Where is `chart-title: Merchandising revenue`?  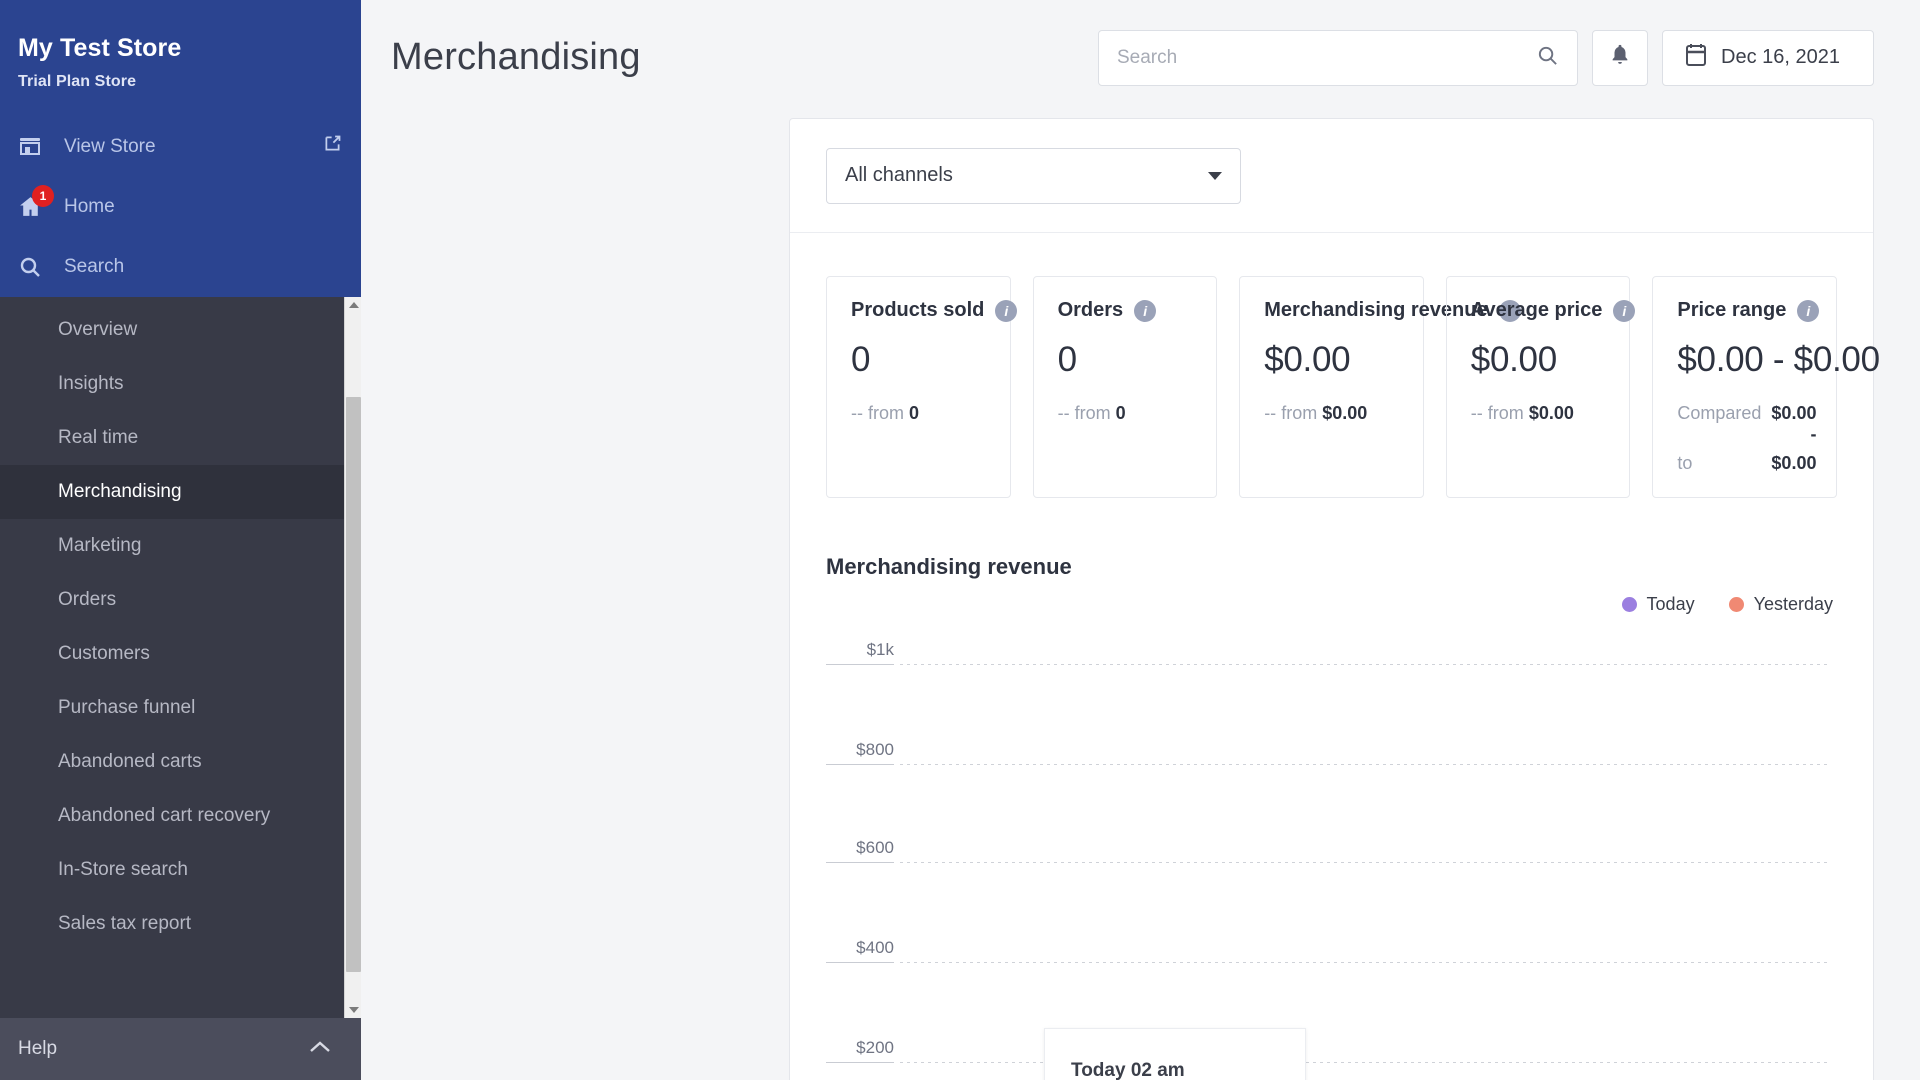 chart-title: Merchandising revenue is located at coordinates (949, 566).